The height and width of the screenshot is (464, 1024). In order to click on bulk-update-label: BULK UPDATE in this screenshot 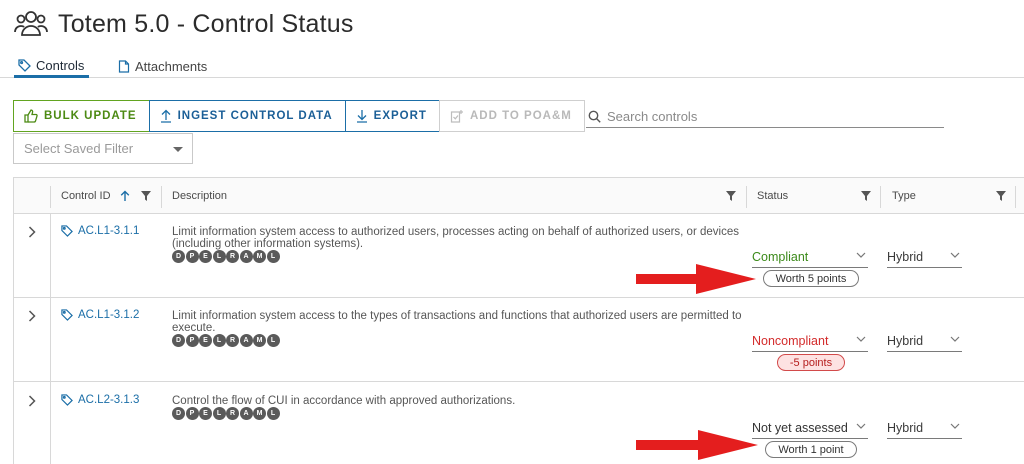, I will do `click(90, 116)`.